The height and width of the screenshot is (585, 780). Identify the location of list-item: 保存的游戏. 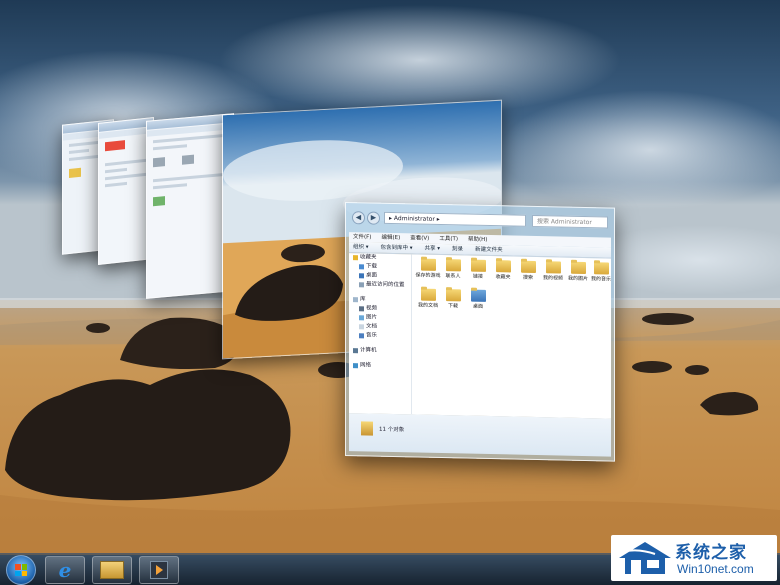
(428, 268).